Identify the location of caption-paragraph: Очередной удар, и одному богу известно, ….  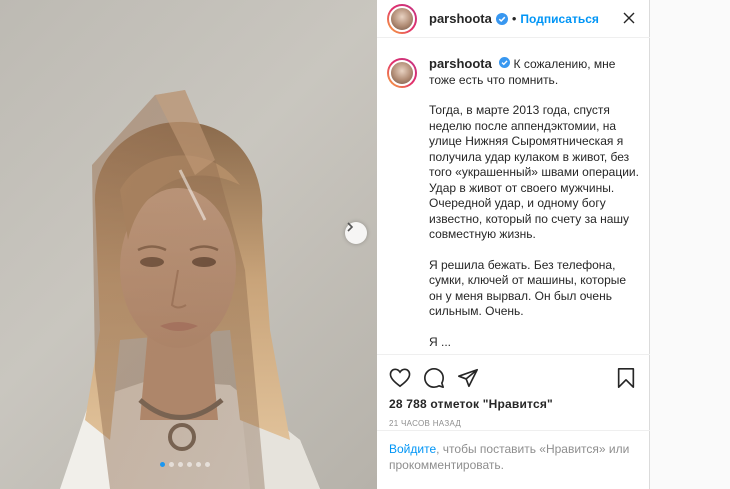
(529, 218).